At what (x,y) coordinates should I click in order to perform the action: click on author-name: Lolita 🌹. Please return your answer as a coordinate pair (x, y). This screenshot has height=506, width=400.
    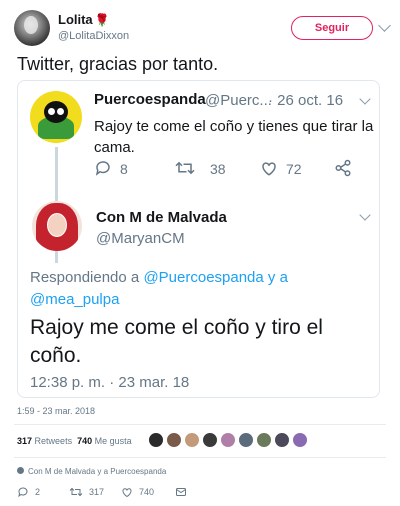
    Looking at the image, I should click on (84, 19).